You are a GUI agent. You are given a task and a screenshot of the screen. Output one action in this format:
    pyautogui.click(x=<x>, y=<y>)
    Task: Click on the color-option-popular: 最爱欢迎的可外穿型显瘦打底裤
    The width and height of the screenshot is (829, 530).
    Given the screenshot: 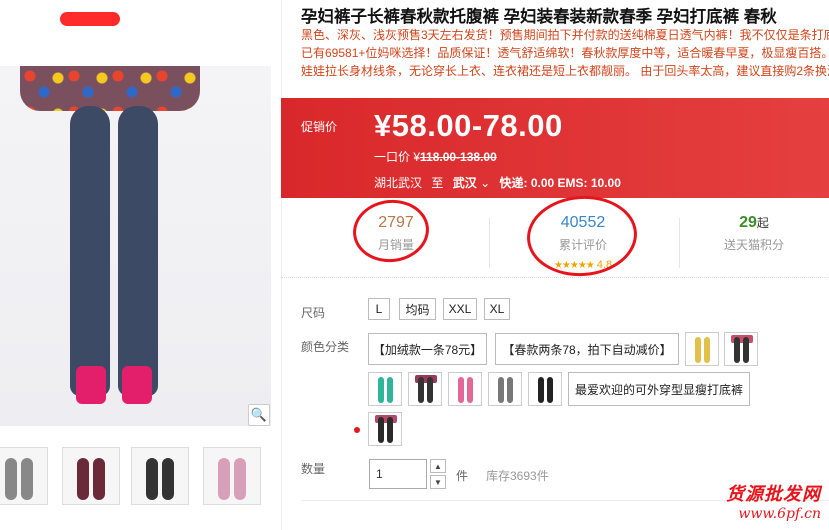 What is the action you would take?
    pyautogui.click(x=659, y=389)
    